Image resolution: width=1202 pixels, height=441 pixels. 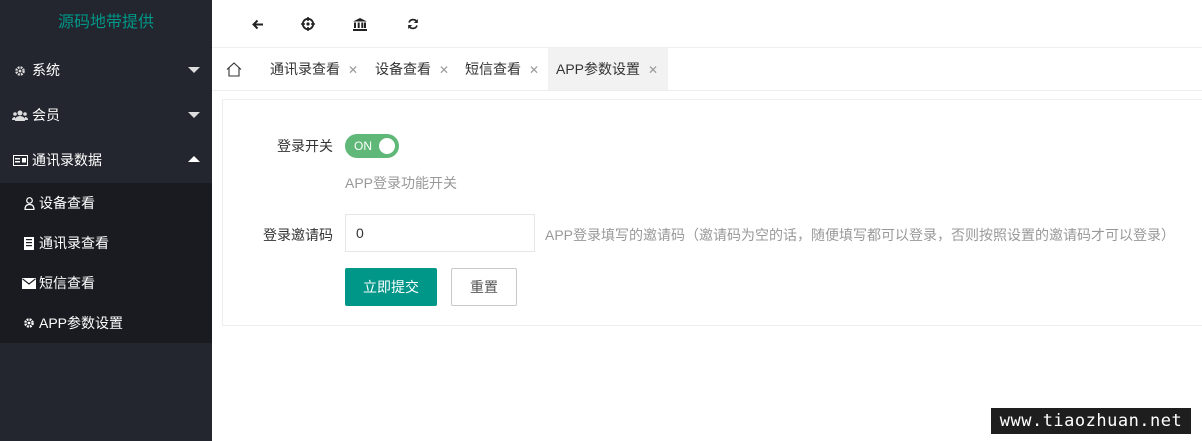 What do you see at coordinates (67, 160) in the screenshot?
I see `sidebar-item-label: 通讯录数据` at bounding box center [67, 160].